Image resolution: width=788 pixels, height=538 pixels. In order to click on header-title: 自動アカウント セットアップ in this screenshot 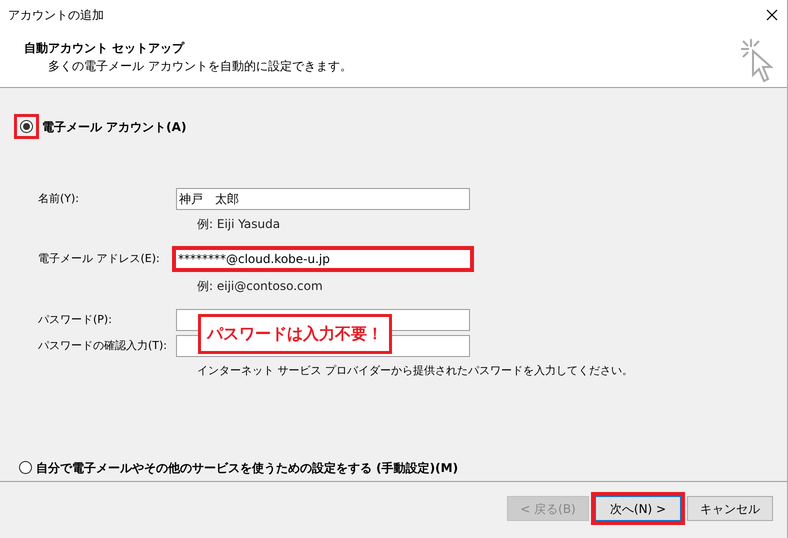, I will do `click(105, 48)`.